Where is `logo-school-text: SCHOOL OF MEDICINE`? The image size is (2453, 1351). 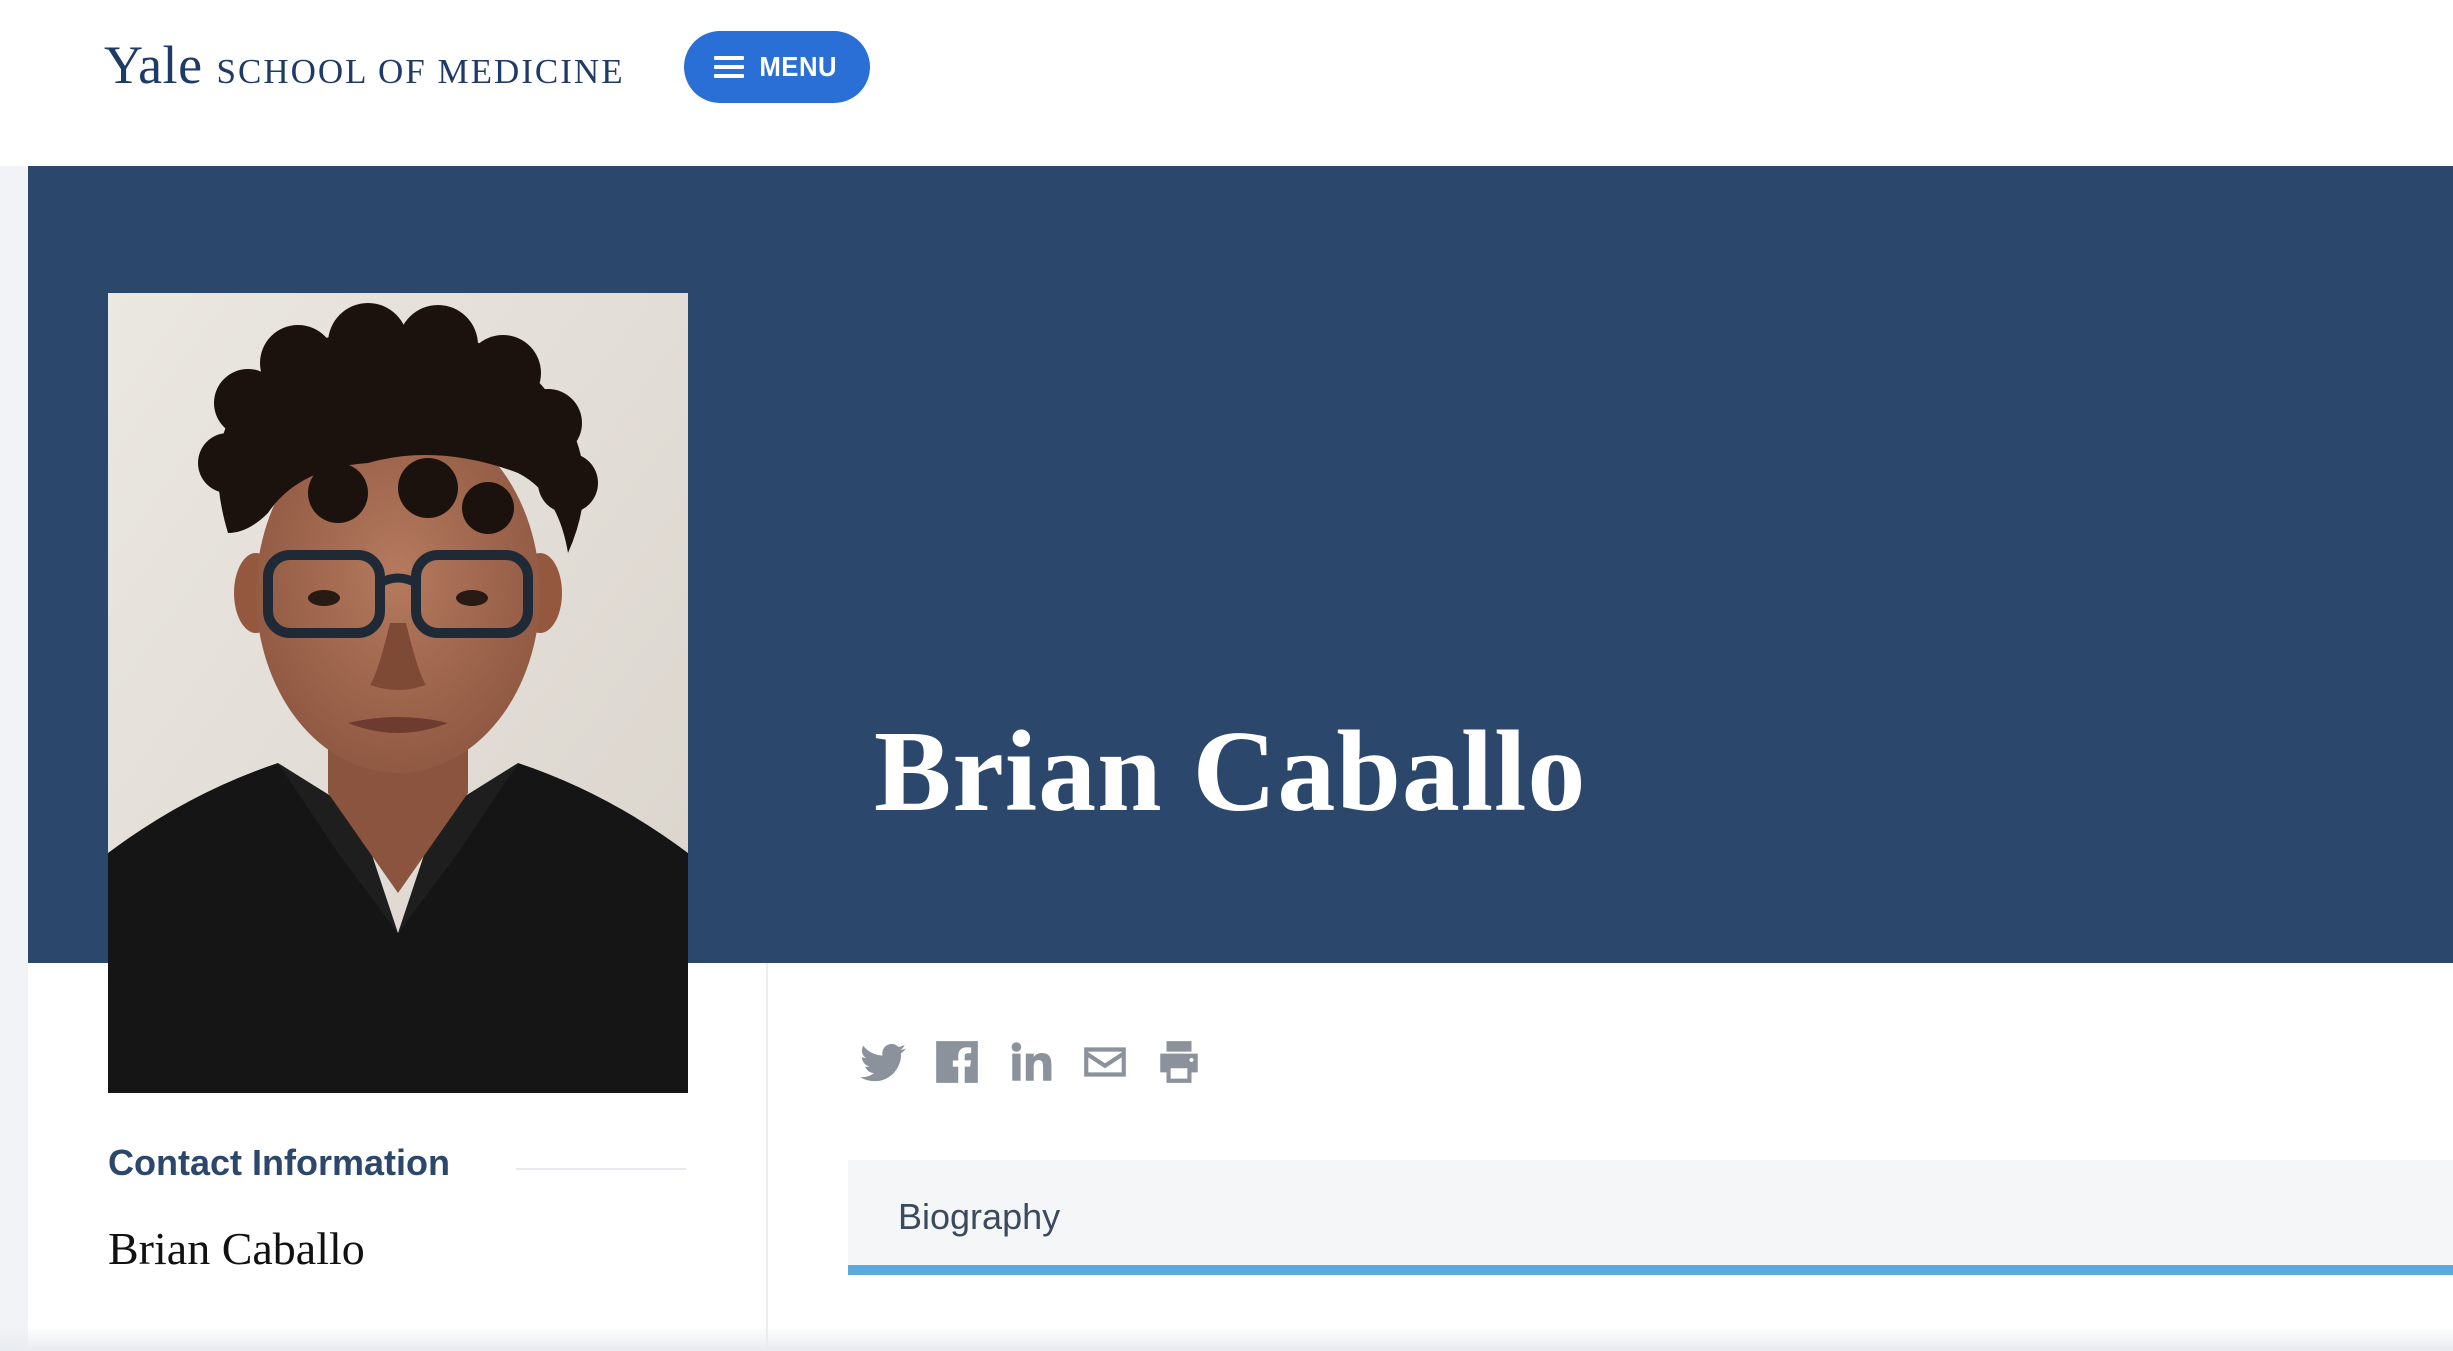 logo-school-text: SCHOOL OF MEDICINE is located at coordinates (420, 71).